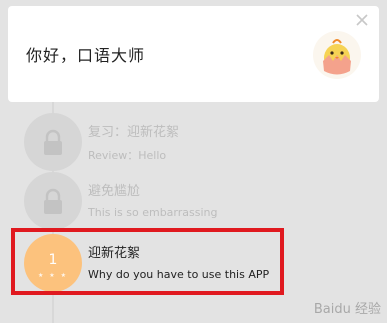 The height and width of the screenshot is (323, 387). Describe the element at coordinates (114, 191) in the screenshot. I see `lesson-title: 避免尴尬` at that location.